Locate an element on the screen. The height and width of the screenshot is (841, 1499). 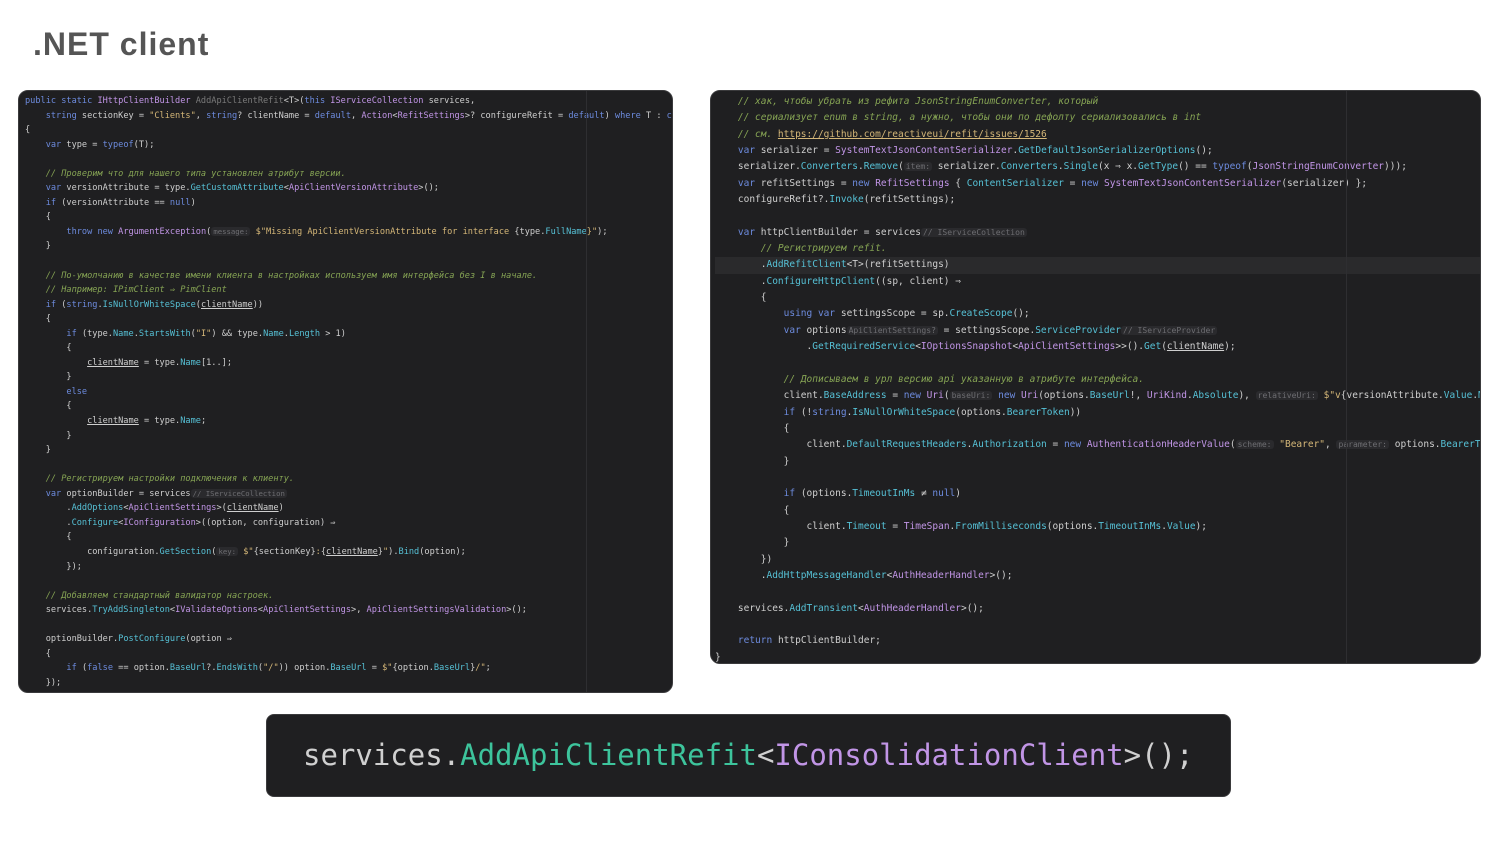
code-token: "I" is located at coordinates (203, 333).